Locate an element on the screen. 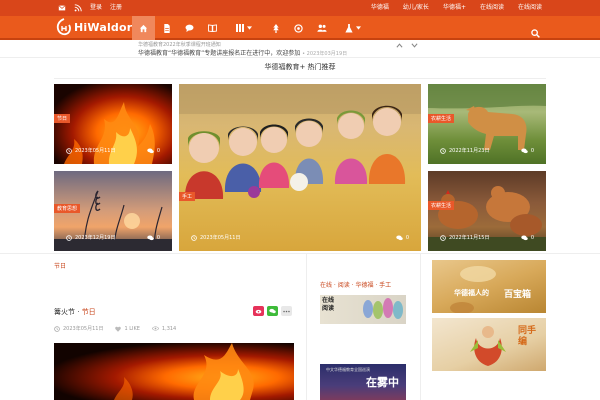 The width and height of the screenshot is (600, 400). post-category-link: 节日 is located at coordinates (89, 312).